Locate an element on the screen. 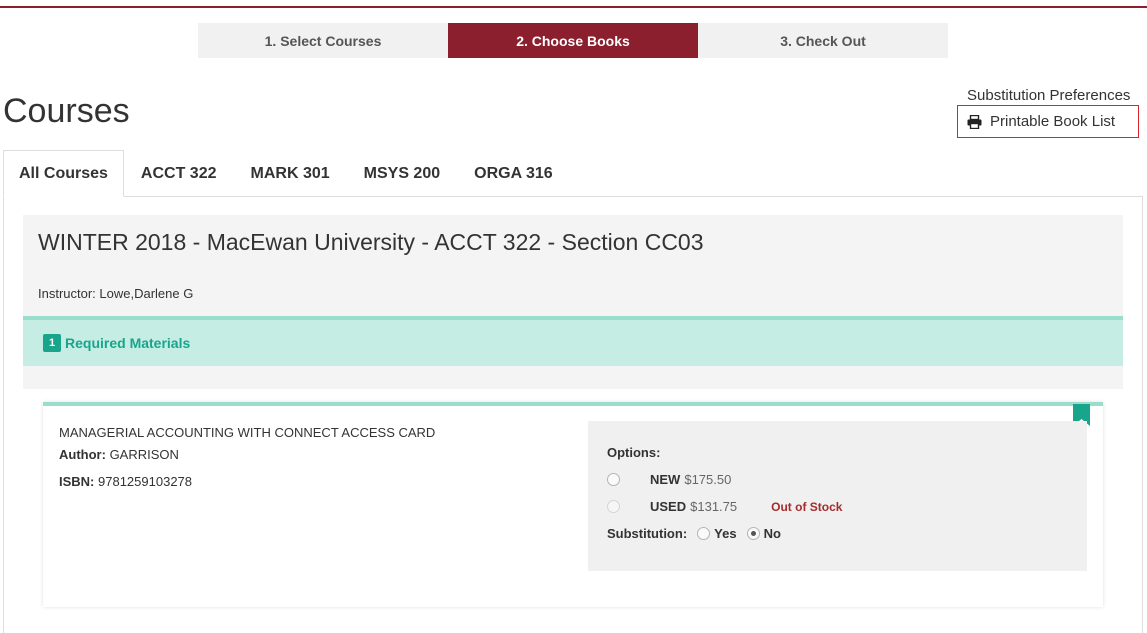  book-author: Author: GARRISON is located at coordinates (119, 454).